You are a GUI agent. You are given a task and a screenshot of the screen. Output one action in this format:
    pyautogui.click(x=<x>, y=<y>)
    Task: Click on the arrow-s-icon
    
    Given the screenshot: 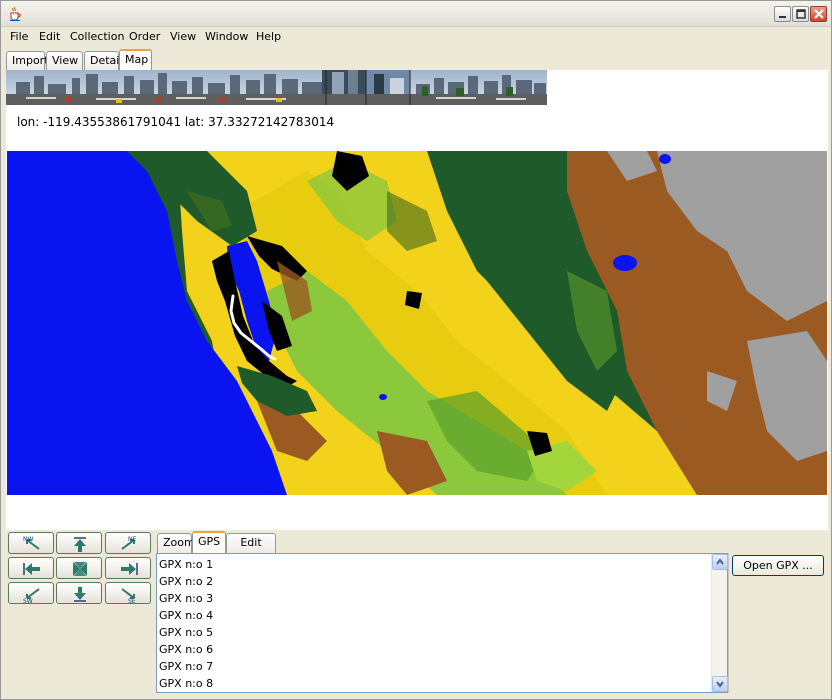 What is the action you would take?
    pyautogui.click(x=80, y=594)
    